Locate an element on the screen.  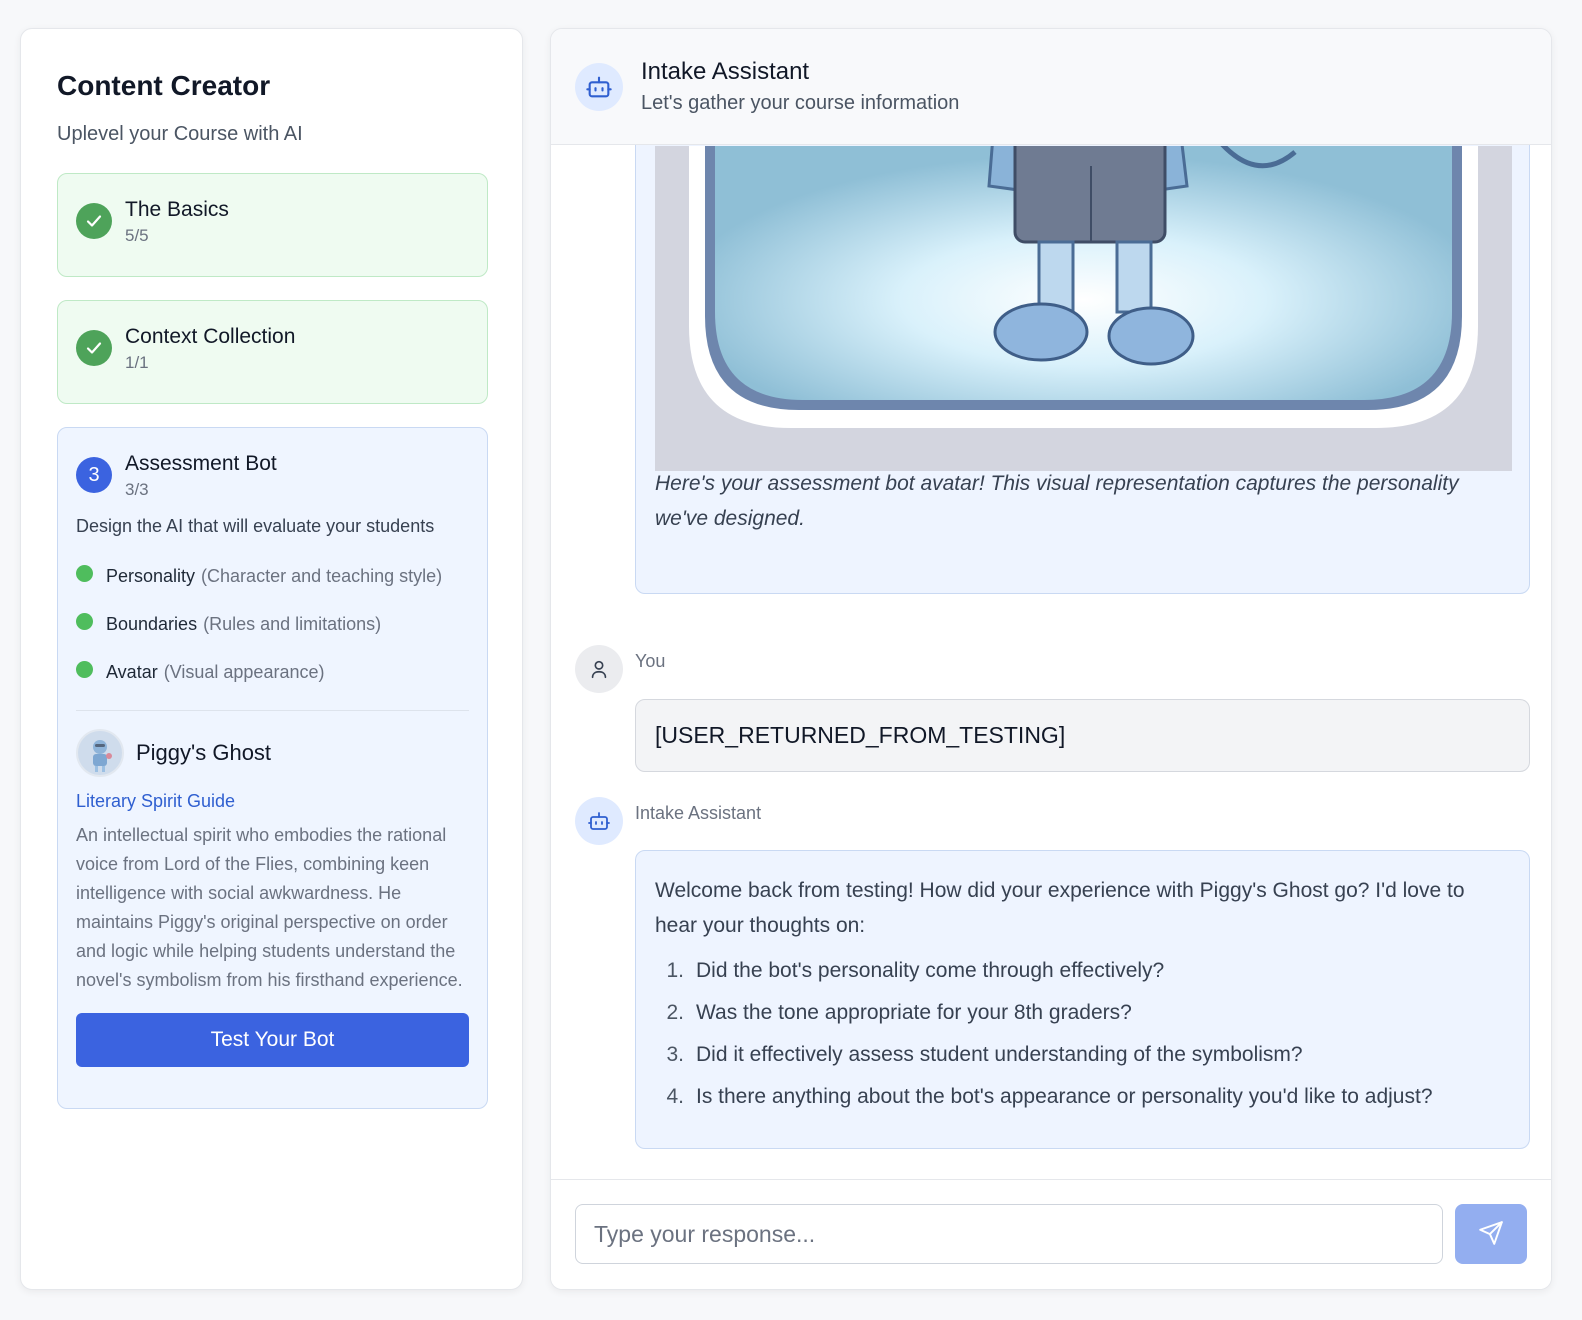
substep-note: (Rules and limitations) is located at coordinates (292, 623).